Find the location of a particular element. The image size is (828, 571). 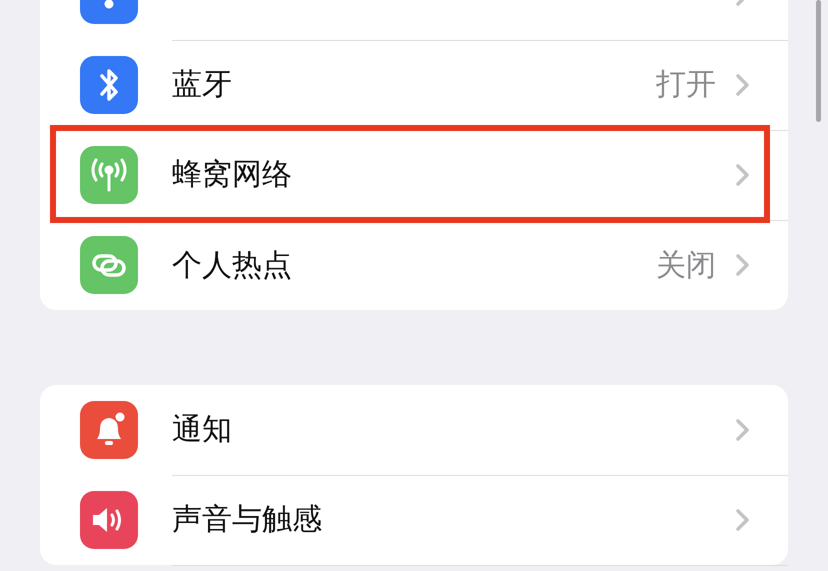

setting-label: 通知 is located at coordinates (202, 429).